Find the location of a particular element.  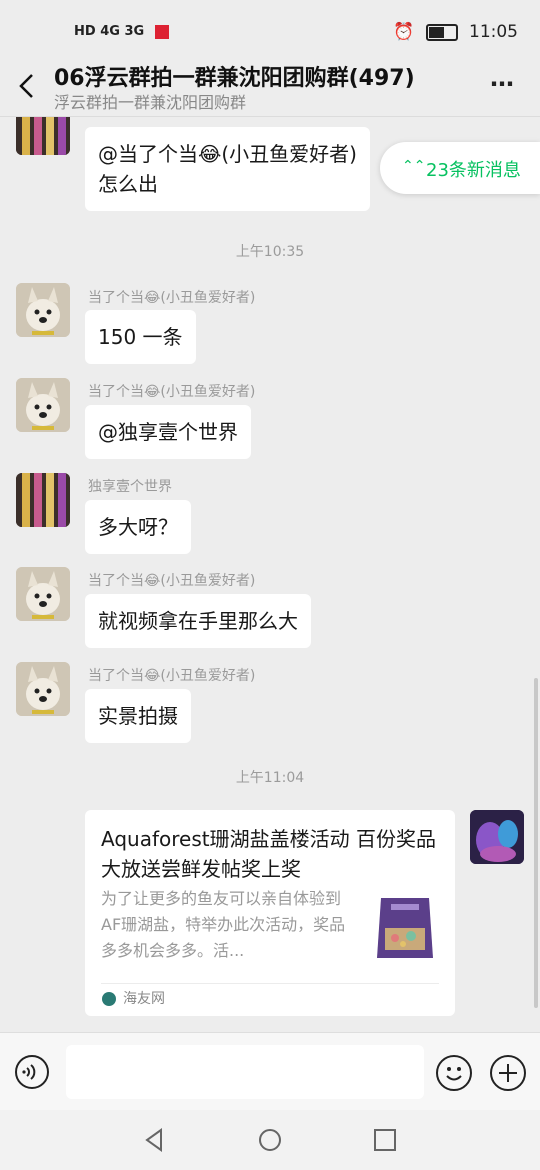

timestamp: 上午10:35 is located at coordinates (270, 252).